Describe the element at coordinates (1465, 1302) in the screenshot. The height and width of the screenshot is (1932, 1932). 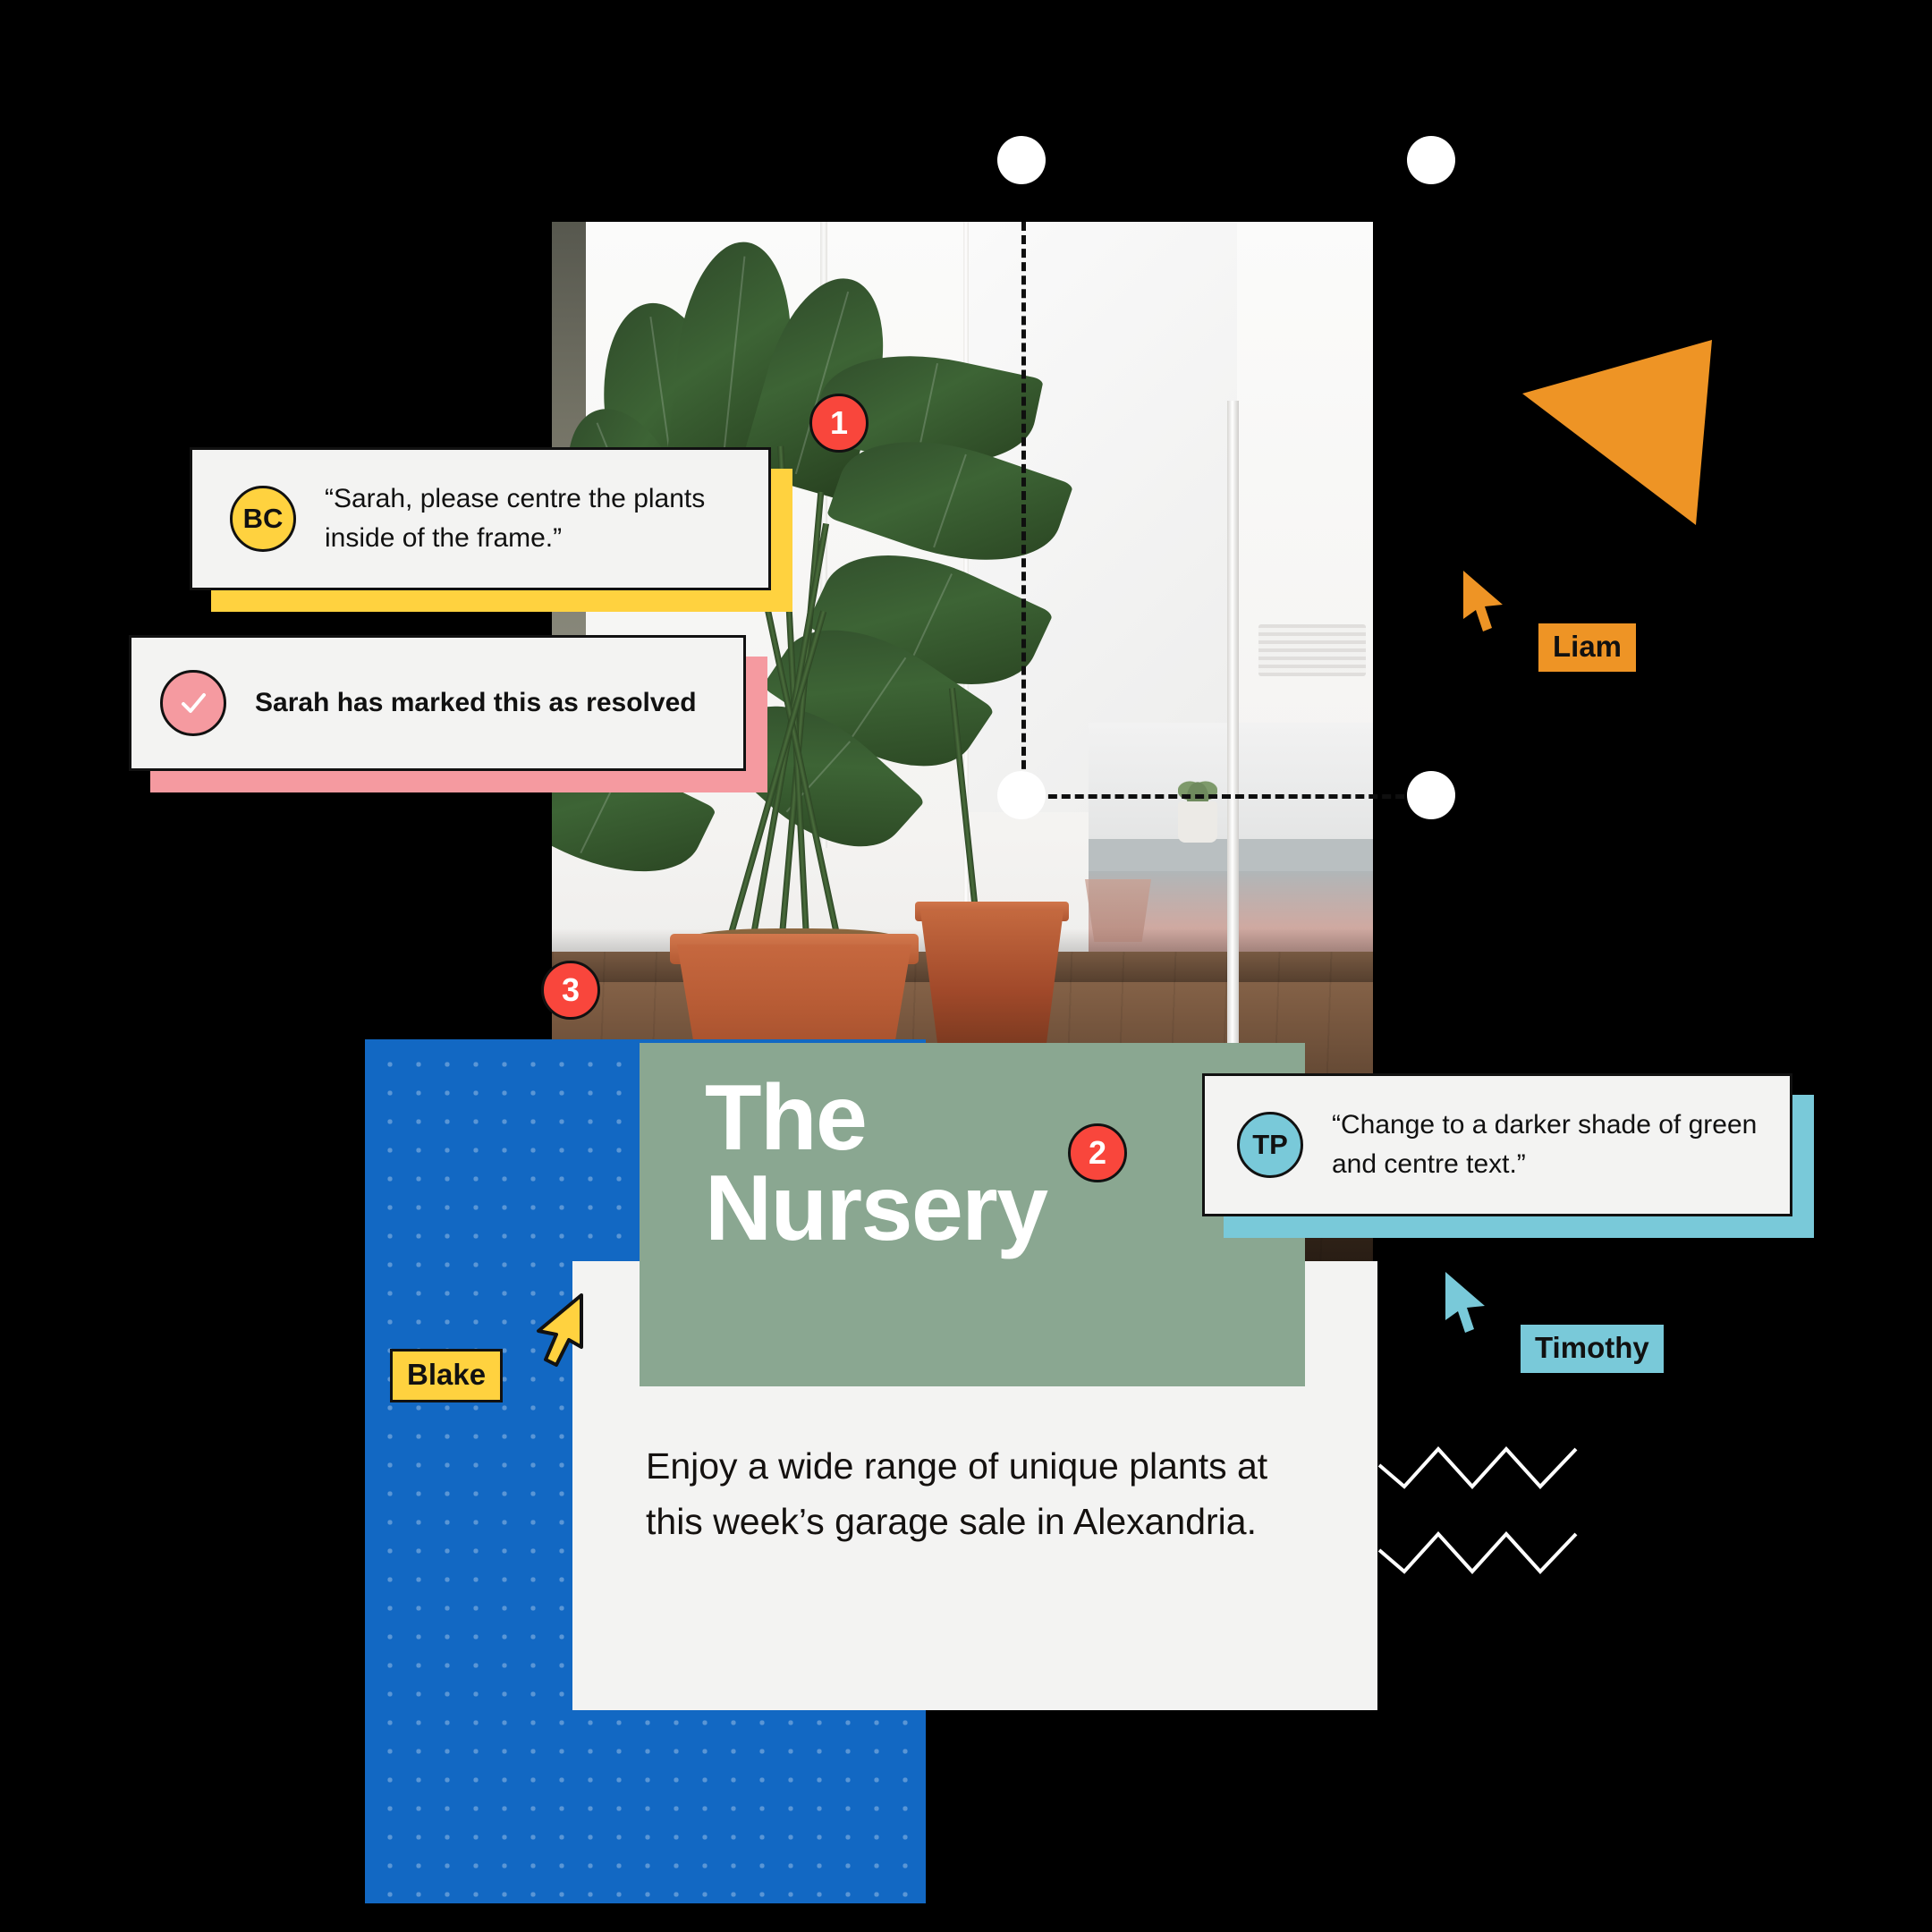
I see `cursor-pointer-timothy` at that location.